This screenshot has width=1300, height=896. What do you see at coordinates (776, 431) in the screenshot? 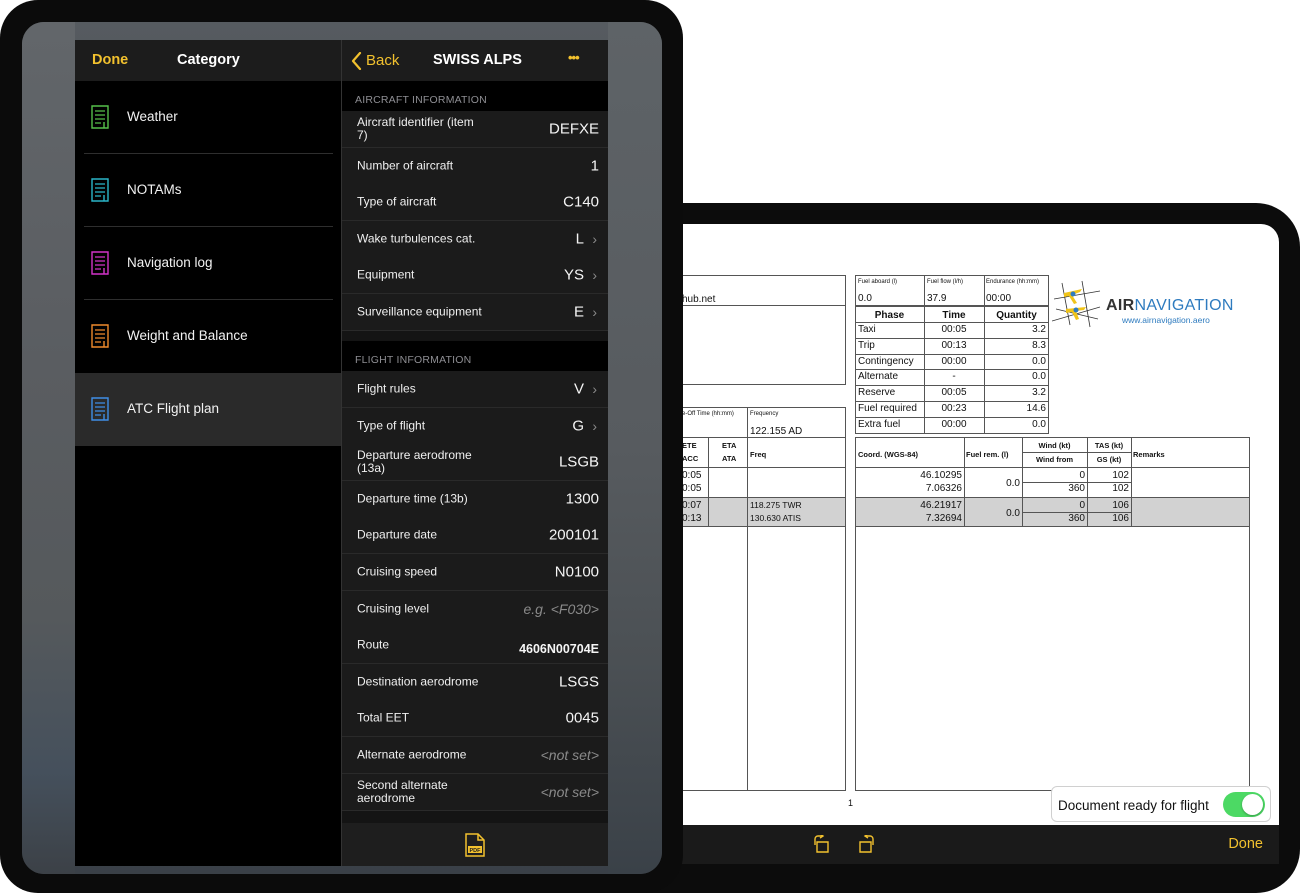
I see `frequency-value: 122.155 AD` at bounding box center [776, 431].